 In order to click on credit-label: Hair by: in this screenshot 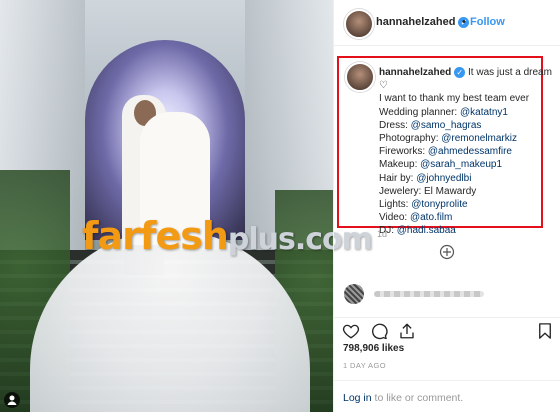, I will do `click(398, 178)`.